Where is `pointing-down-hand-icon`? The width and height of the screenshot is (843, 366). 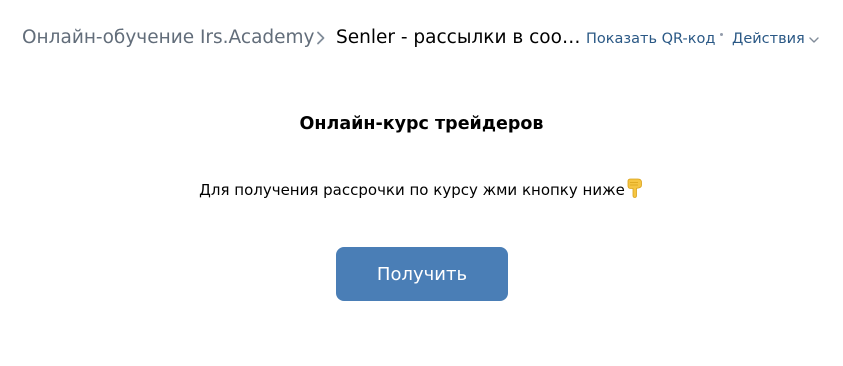 pointing-down-hand-icon is located at coordinates (634, 188).